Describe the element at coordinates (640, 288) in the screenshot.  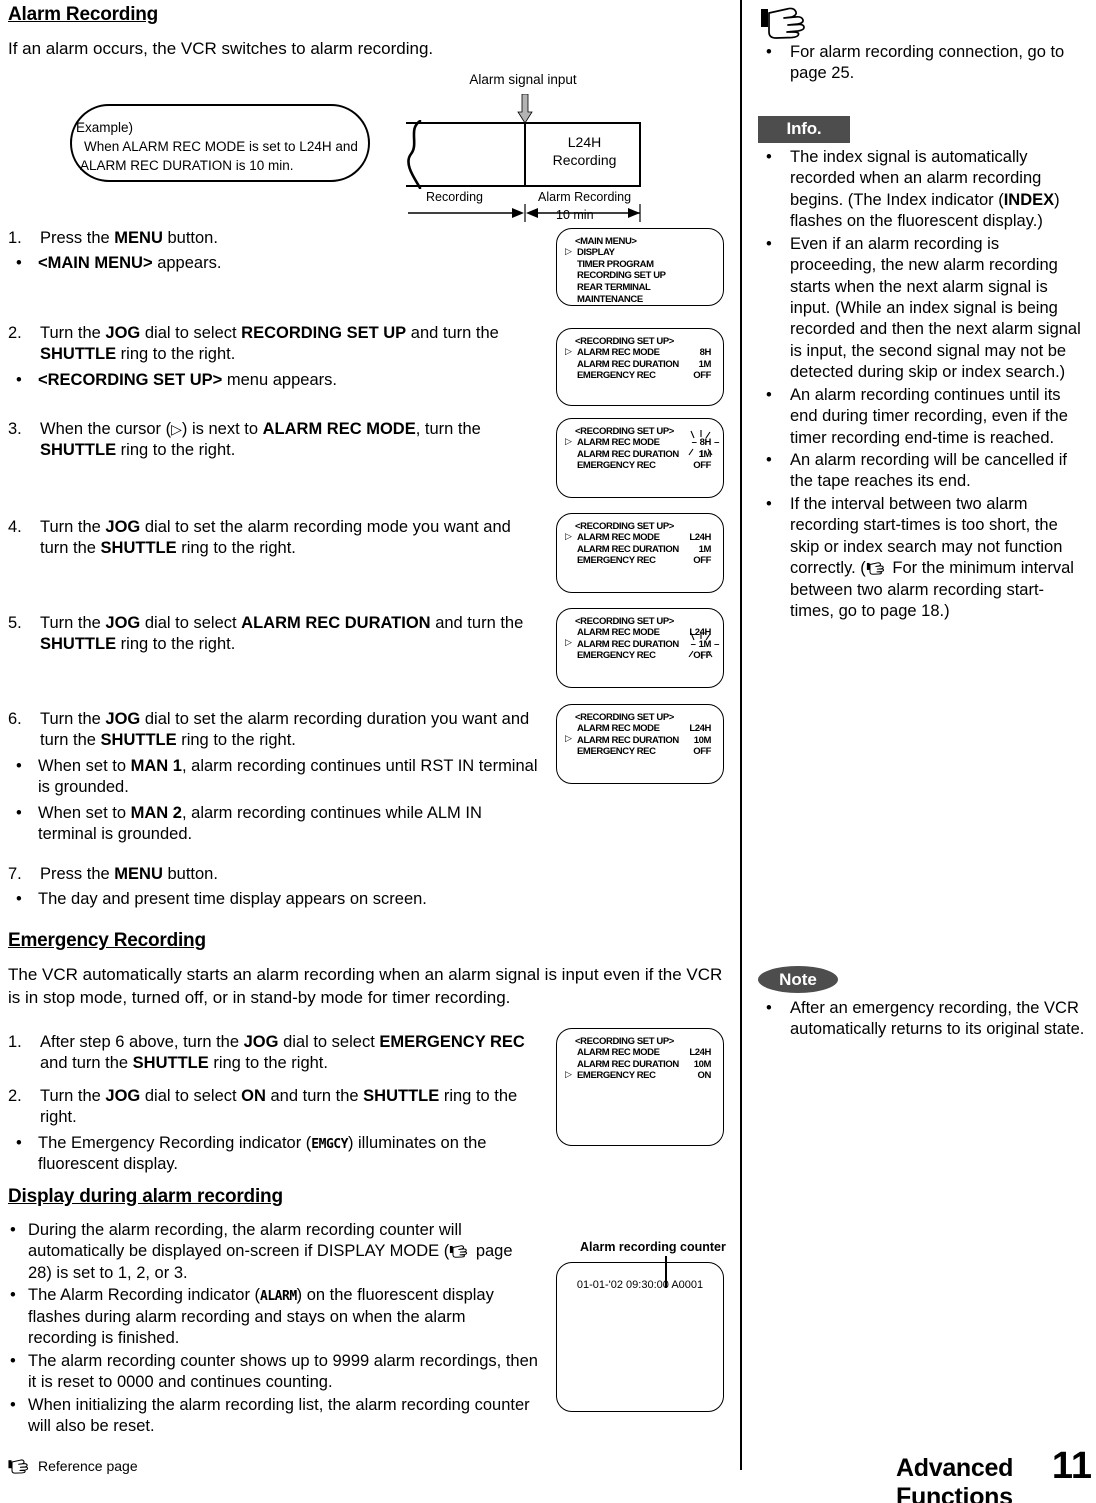
I see `osd-menu-row: REAR TERMINAL` at that location.